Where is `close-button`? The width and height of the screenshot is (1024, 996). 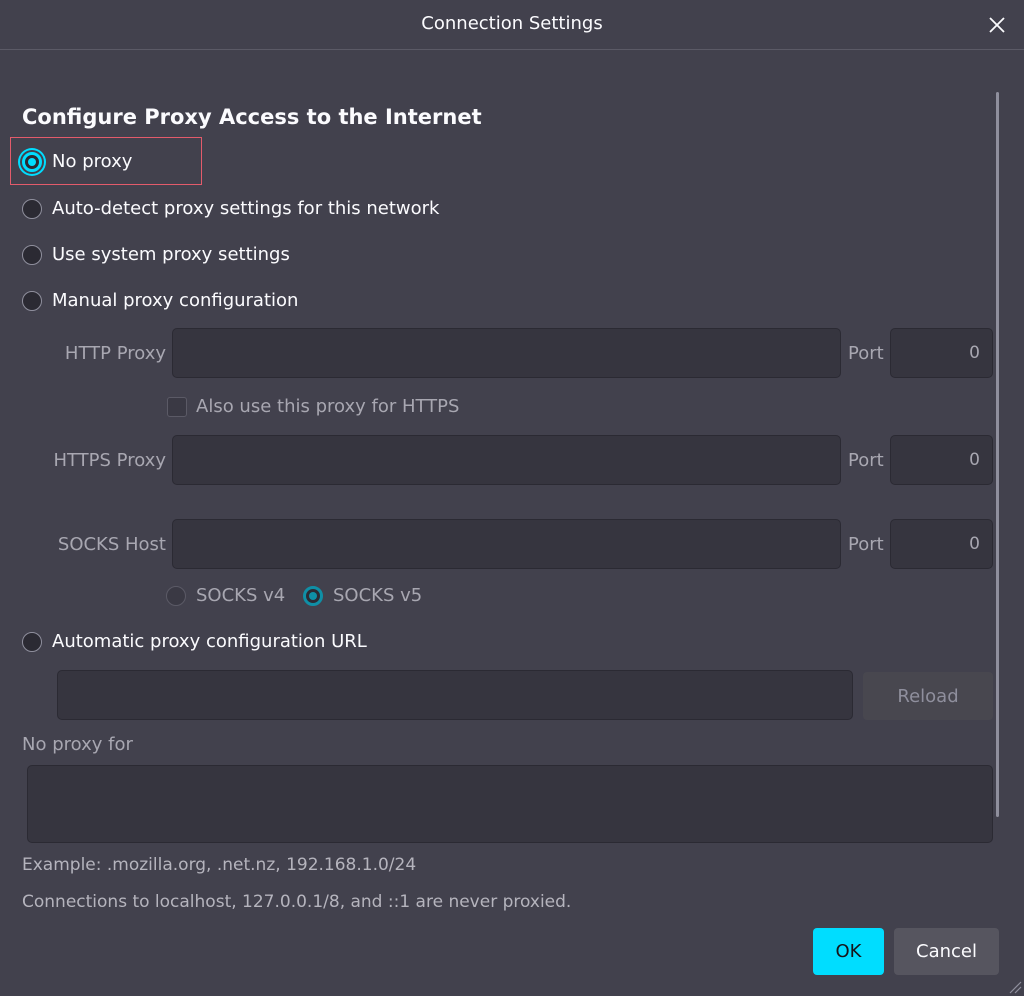 close-button is located at coordinates (997, 25).